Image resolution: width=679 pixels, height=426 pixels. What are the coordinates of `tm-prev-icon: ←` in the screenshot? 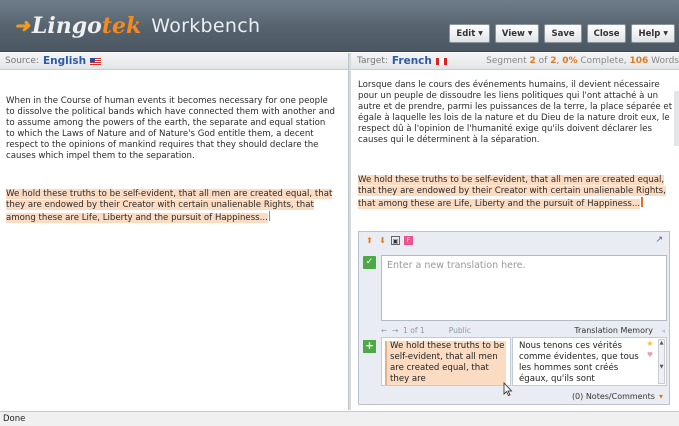 It's located at (384, 330).